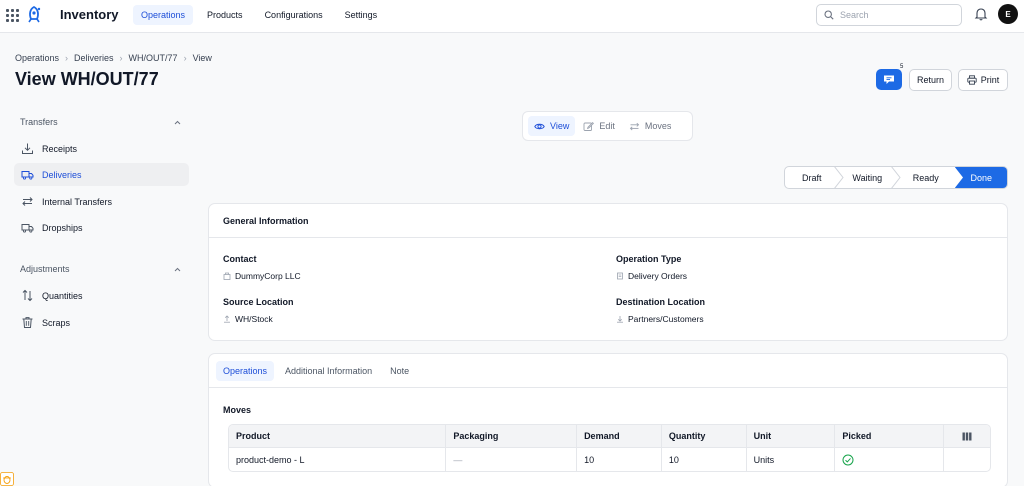 The width and height of the screenshot is (1024, 486). I want to click on cell-packaging: —, so click(512, 459).